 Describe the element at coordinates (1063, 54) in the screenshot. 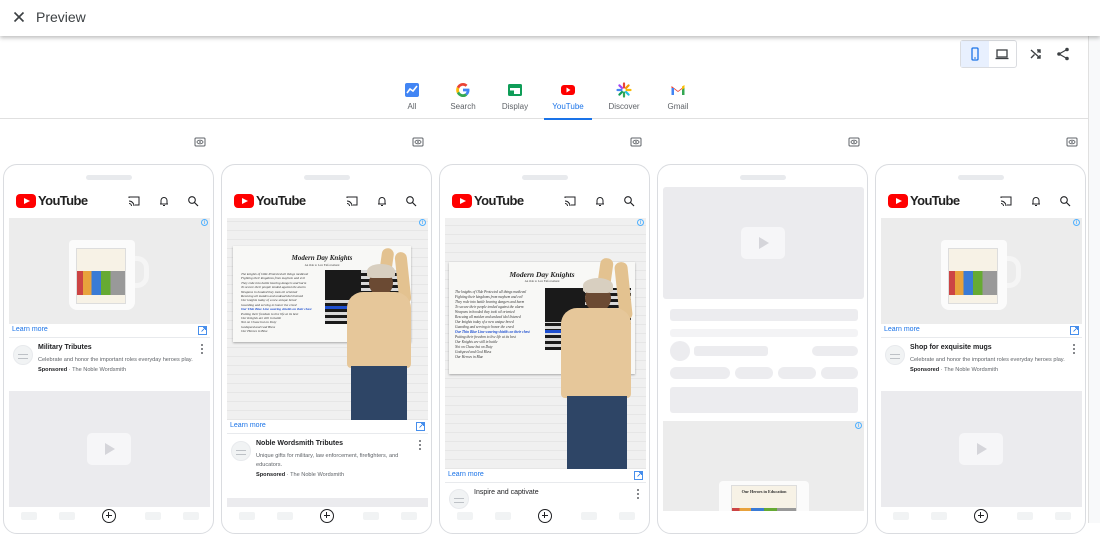

I see `share-icon` at that location.